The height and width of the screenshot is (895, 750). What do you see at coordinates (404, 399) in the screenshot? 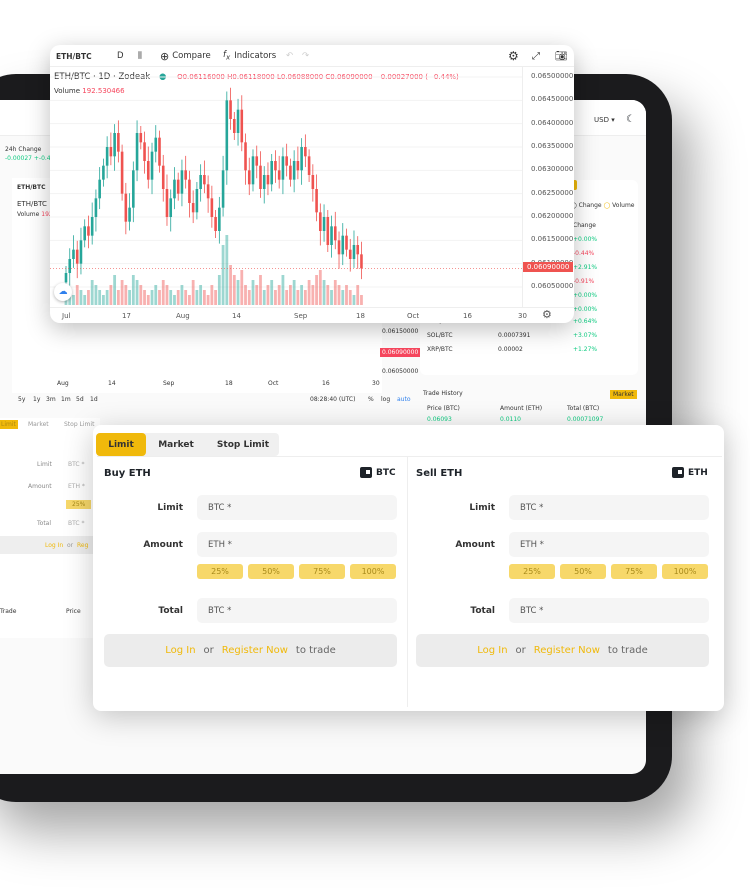
I see `auto-toggle: auto` at bounding box center [404, 399].